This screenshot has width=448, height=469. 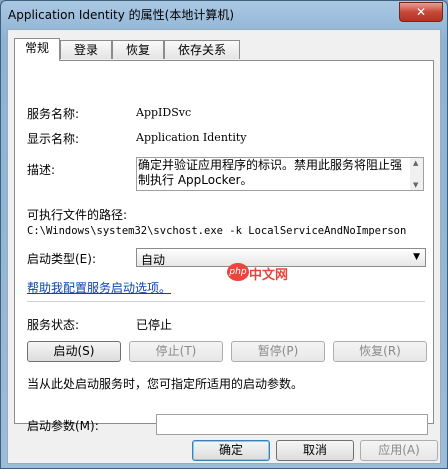 I want to click on service-name-value: AppIDSvc, so click(x=164, y=112).